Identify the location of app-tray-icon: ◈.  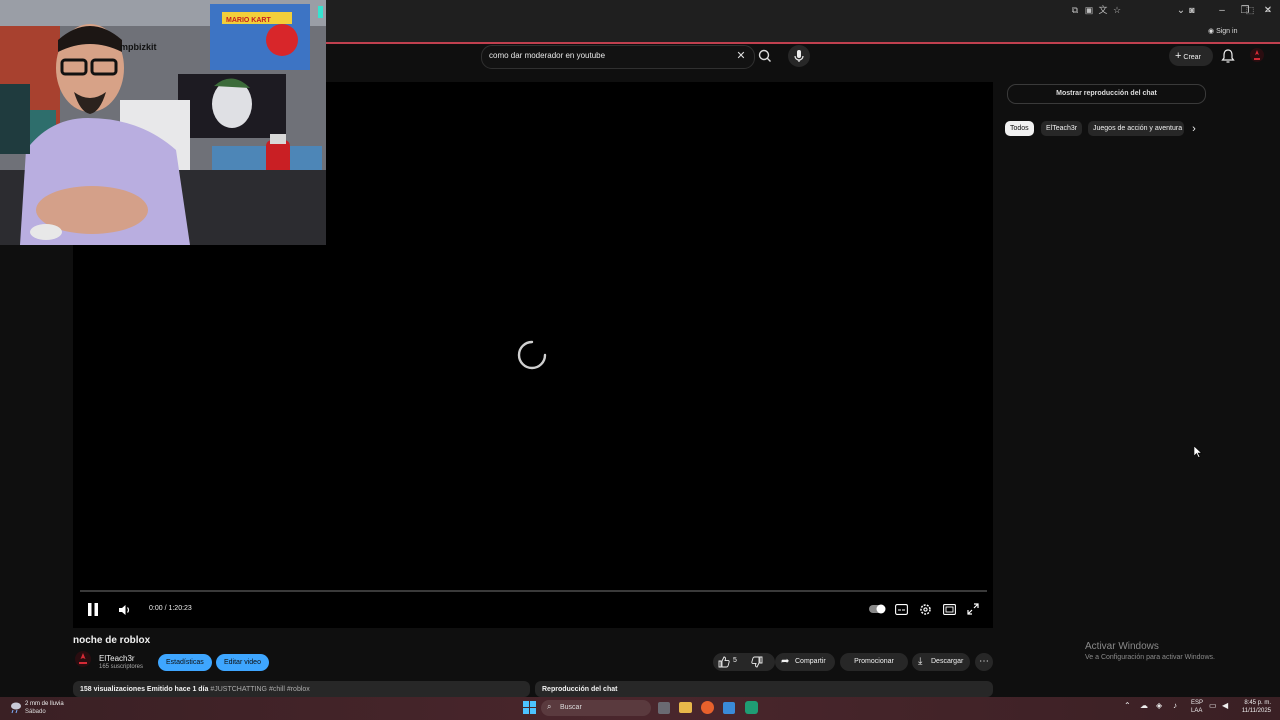
(1159, 705).